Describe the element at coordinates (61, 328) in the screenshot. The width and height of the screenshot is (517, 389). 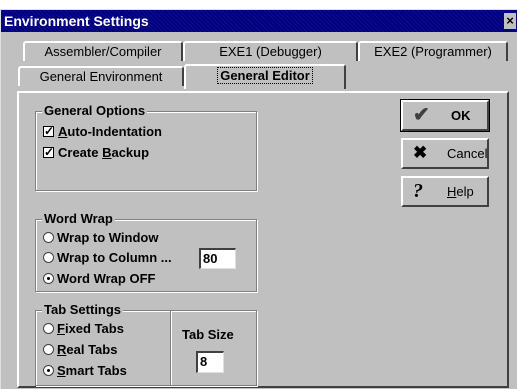
I see `accel-letter: F` at that location.